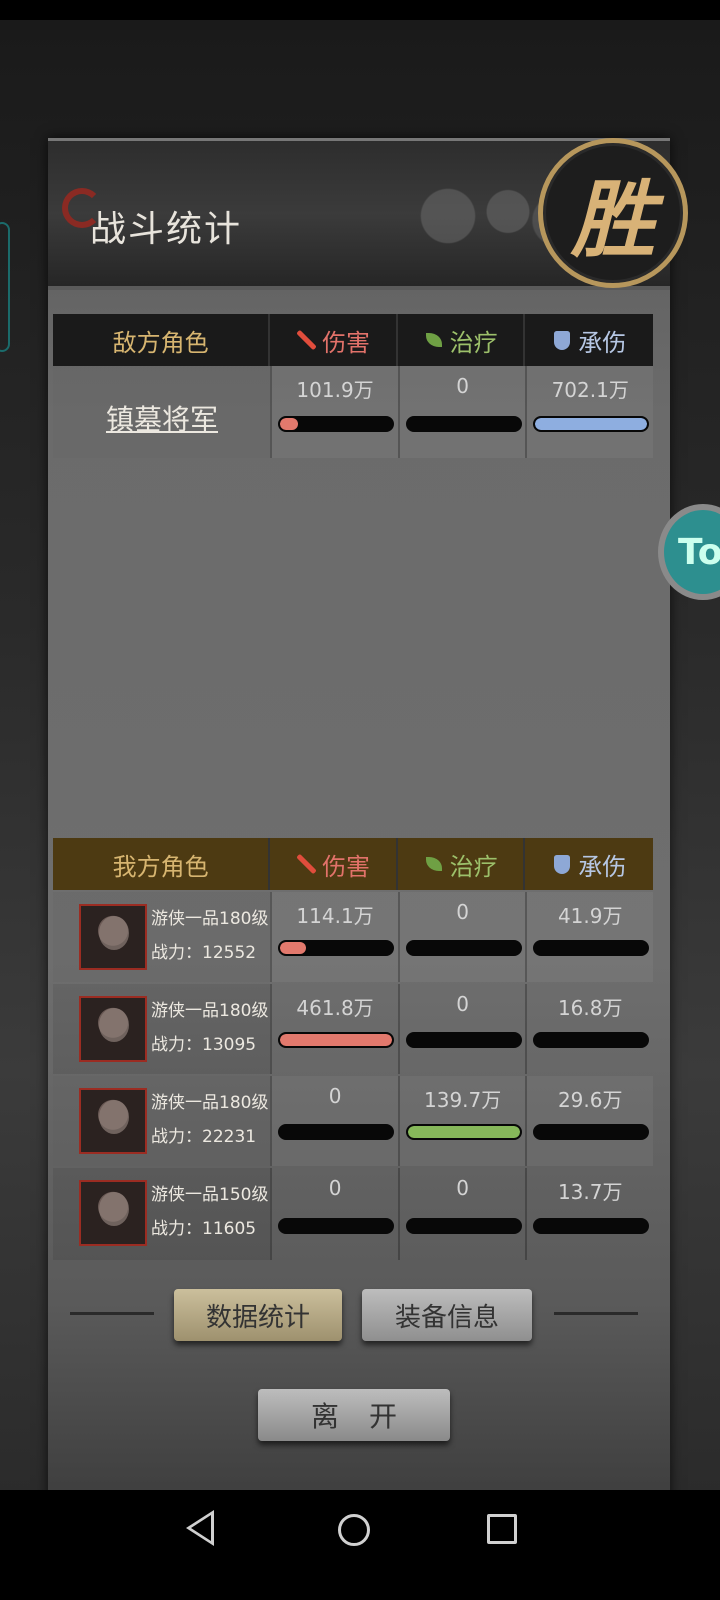 This screenshot has height=1600, width=720. I want to click on tank-value: 16.8万, so click(590, 1008).